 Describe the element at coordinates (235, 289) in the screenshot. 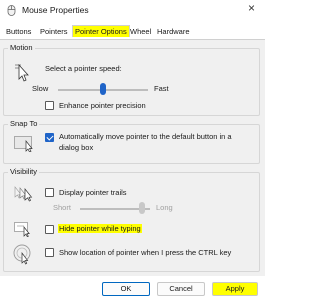

I see `apply-button: Apply` at that location.